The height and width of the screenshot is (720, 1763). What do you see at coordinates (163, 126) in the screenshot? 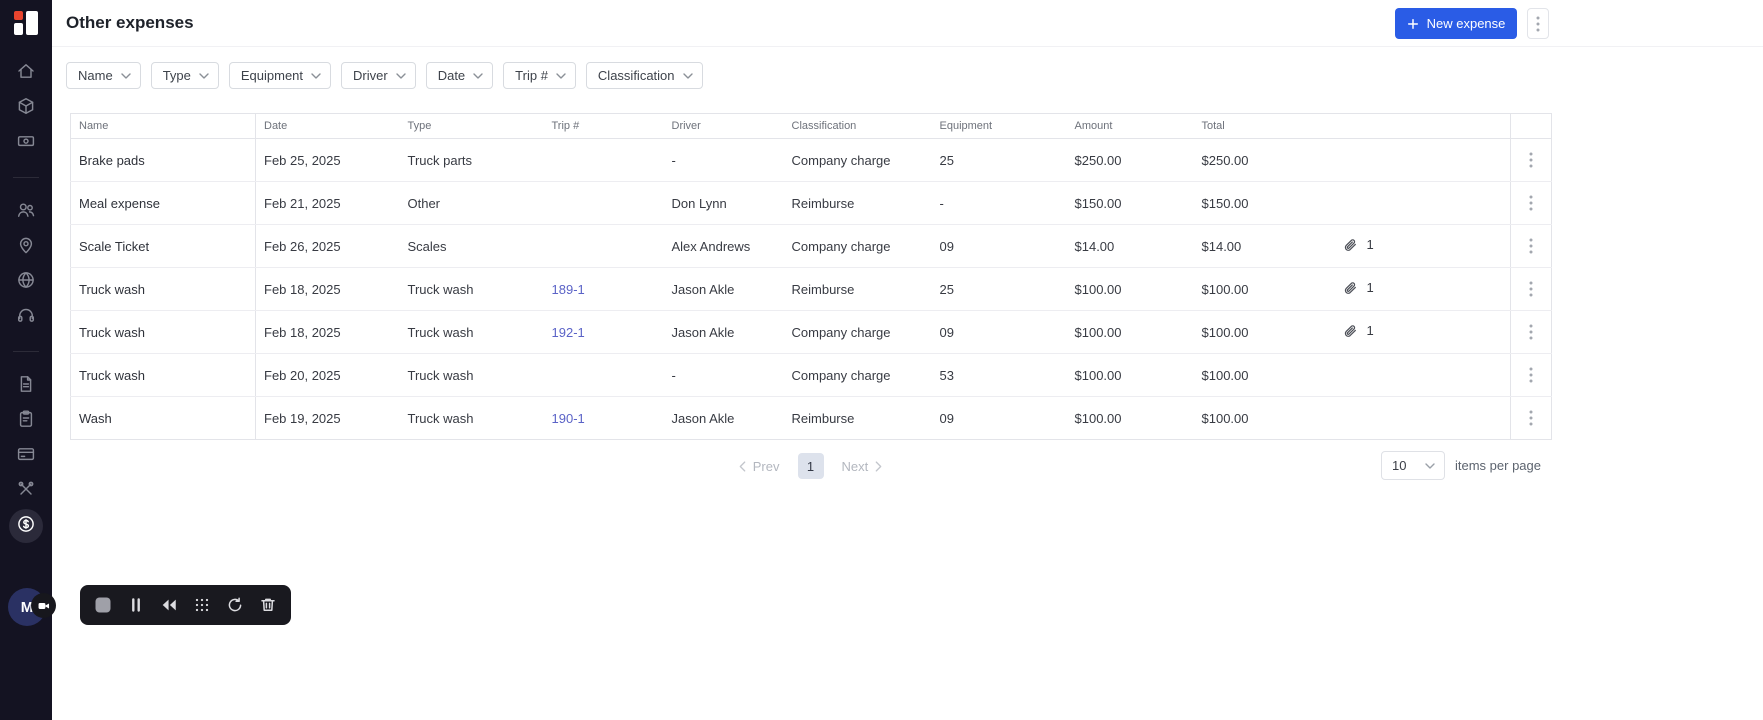
I see `col-header-name: Name` at bounding box center [163, 126].